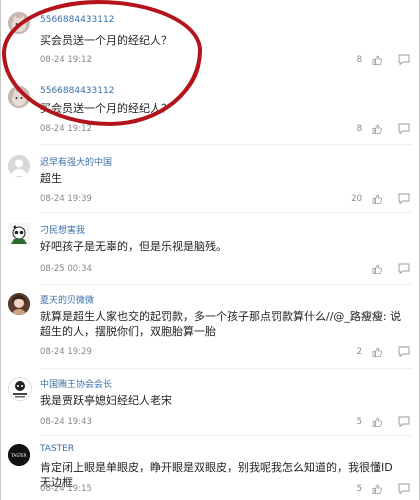 The height and width of the screenshot is (500, 420). I want to click on cartoon-avatar-icon, so click(19, 234).